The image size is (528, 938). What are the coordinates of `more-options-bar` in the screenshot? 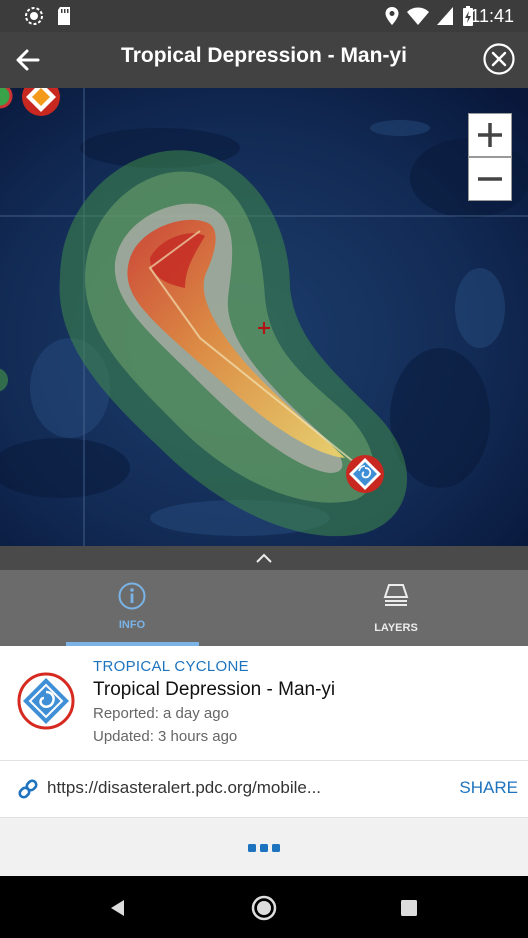 It's located at (264, 847).